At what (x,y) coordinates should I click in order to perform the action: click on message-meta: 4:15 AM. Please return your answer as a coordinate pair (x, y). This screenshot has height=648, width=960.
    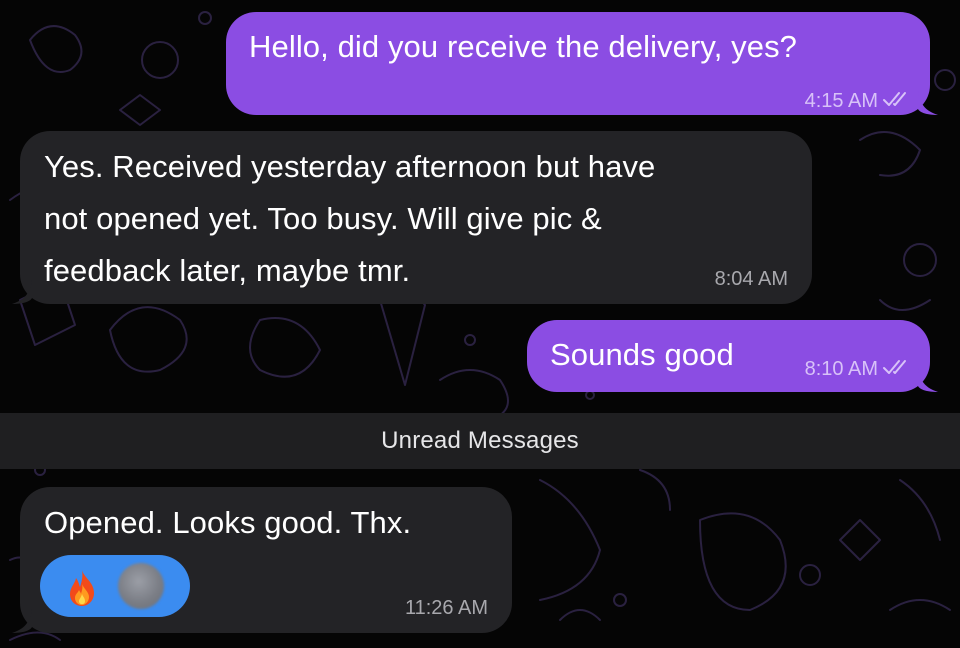
    Looking at the image, I should click on (857, 101).